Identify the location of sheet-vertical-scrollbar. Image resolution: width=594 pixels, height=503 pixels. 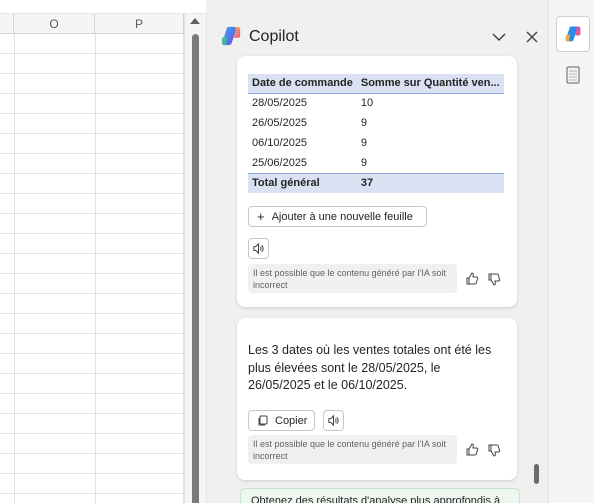
(195, 258).